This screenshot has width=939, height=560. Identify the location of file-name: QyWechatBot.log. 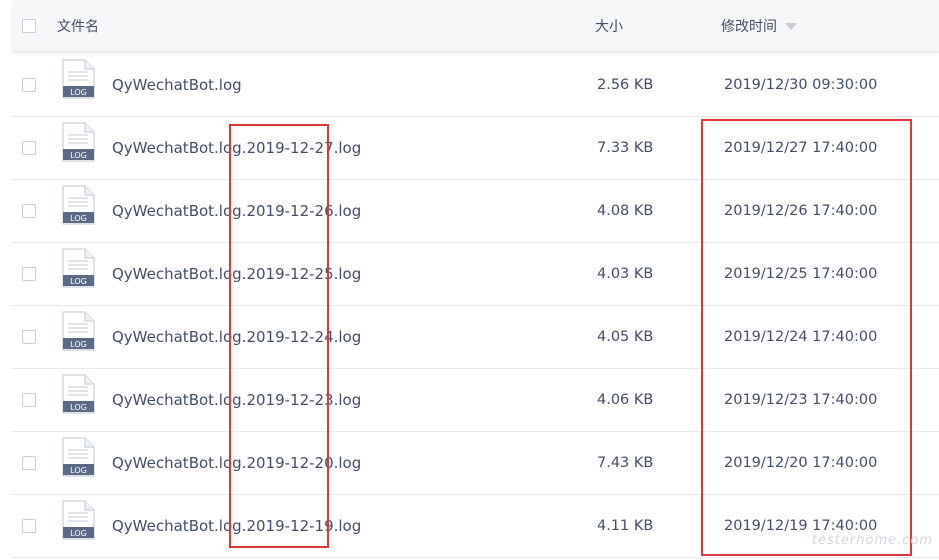
(177, 85).